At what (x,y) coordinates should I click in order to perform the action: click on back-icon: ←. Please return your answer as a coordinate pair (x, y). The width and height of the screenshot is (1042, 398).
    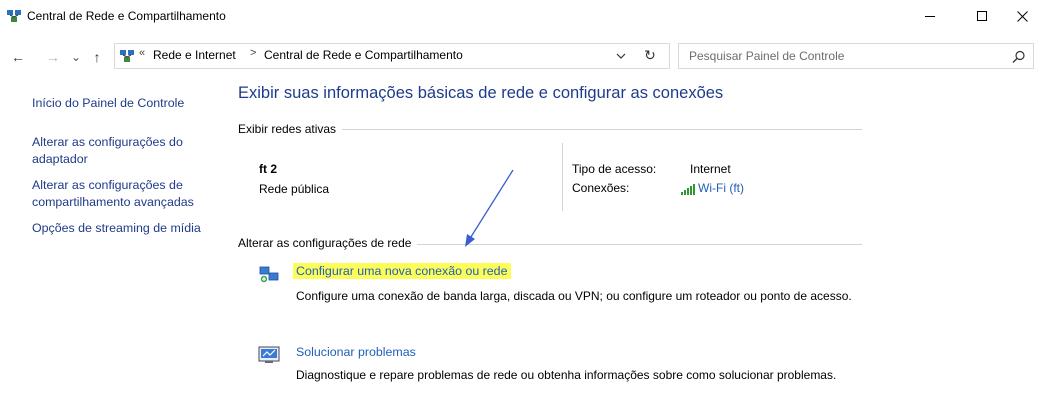
    Looking at the image, I should click on (18, 57).